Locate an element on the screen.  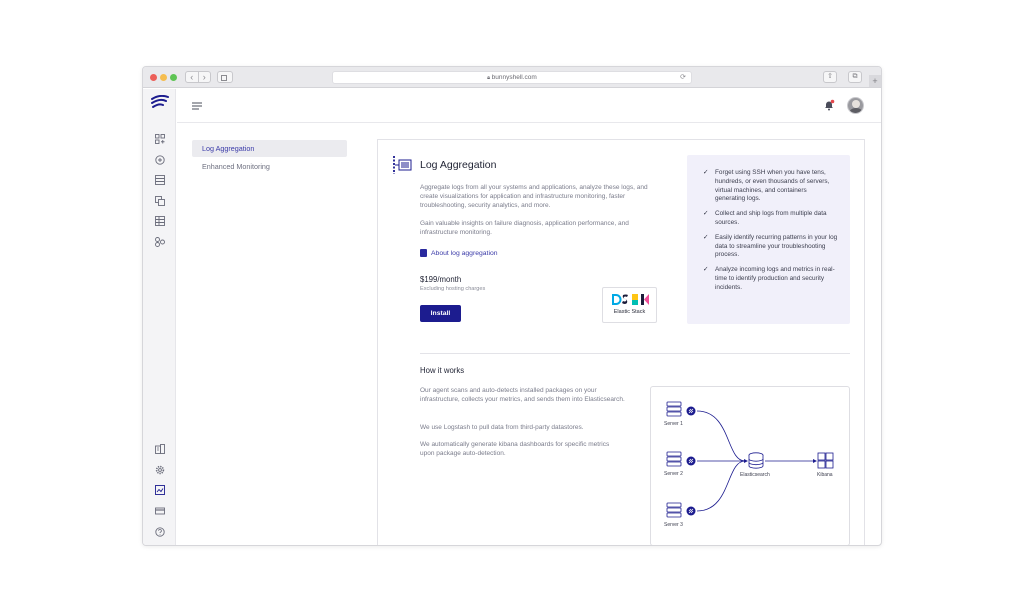
dashboard-icon is located at coordinates (160, 139).